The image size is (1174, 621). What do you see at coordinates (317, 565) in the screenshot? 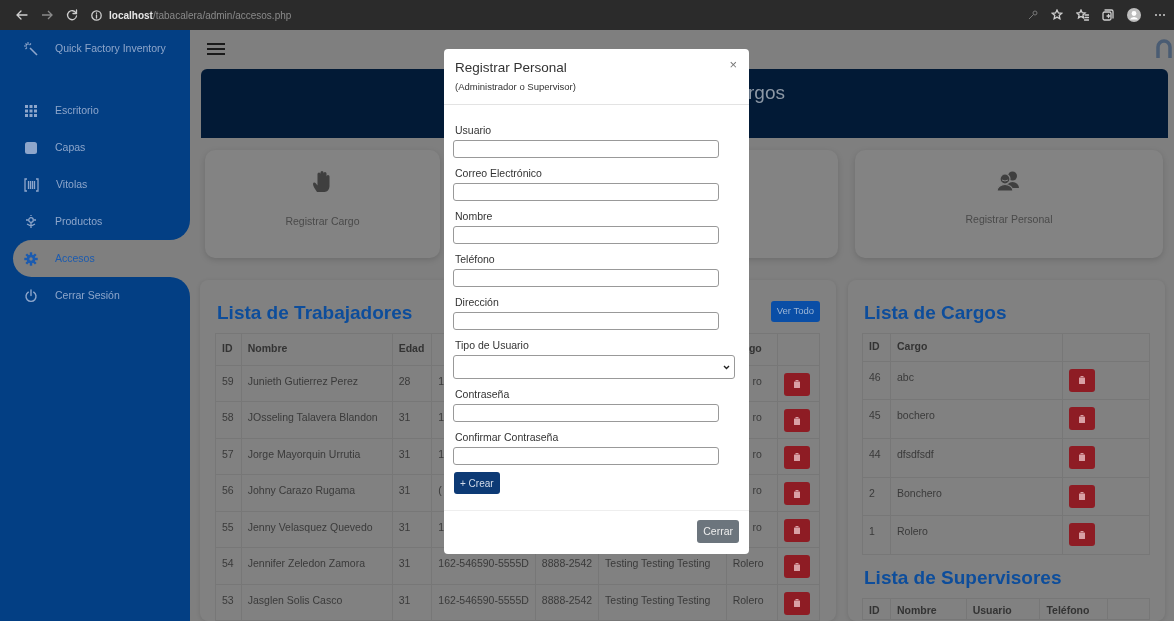
I see `table-cell: Jennifer Zeledon Zamora` at bounding box center [317, 565].